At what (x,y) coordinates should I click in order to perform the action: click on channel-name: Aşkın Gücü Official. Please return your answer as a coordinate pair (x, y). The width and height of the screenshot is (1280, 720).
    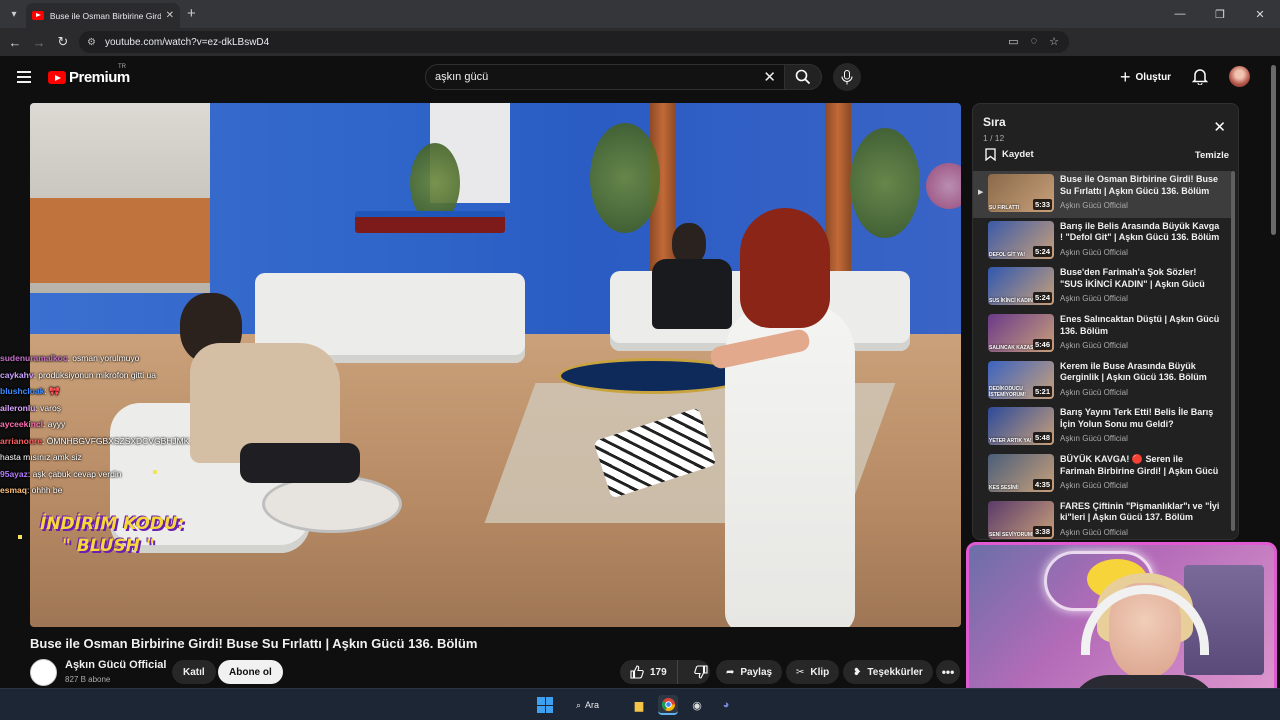
    Looking at the image, I should click on (115, 665).